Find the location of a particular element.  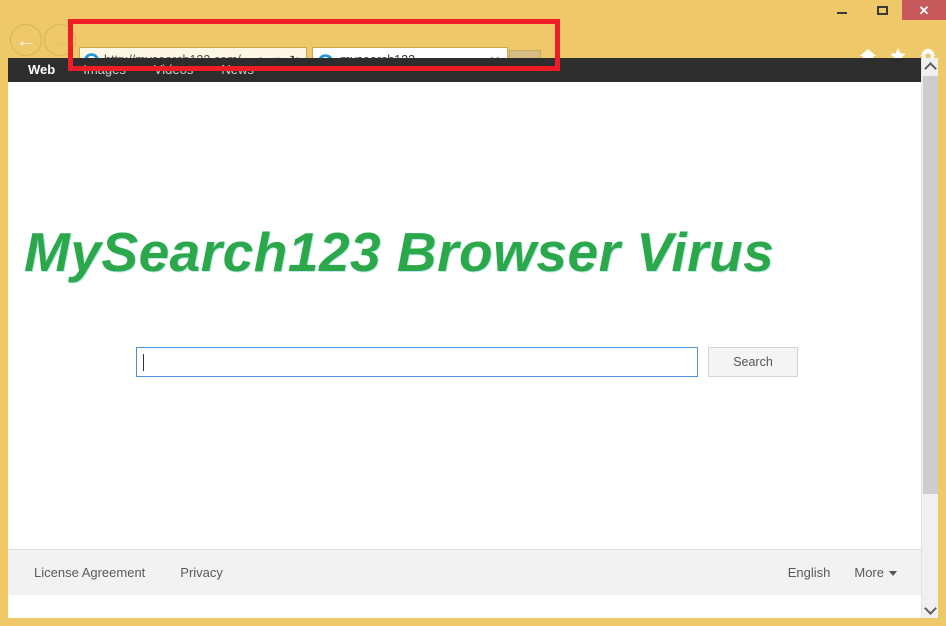

forward-arrow-icon: → is located at coordinates (60, 40).